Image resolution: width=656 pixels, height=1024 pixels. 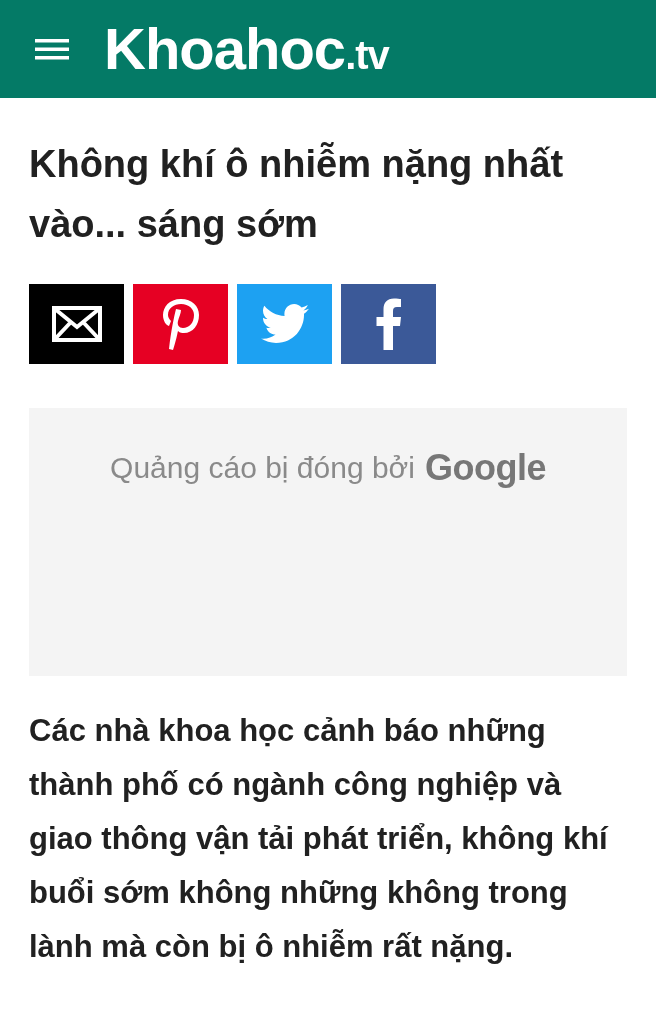 I want to click on email-share-button, so click(x=76, y=324).